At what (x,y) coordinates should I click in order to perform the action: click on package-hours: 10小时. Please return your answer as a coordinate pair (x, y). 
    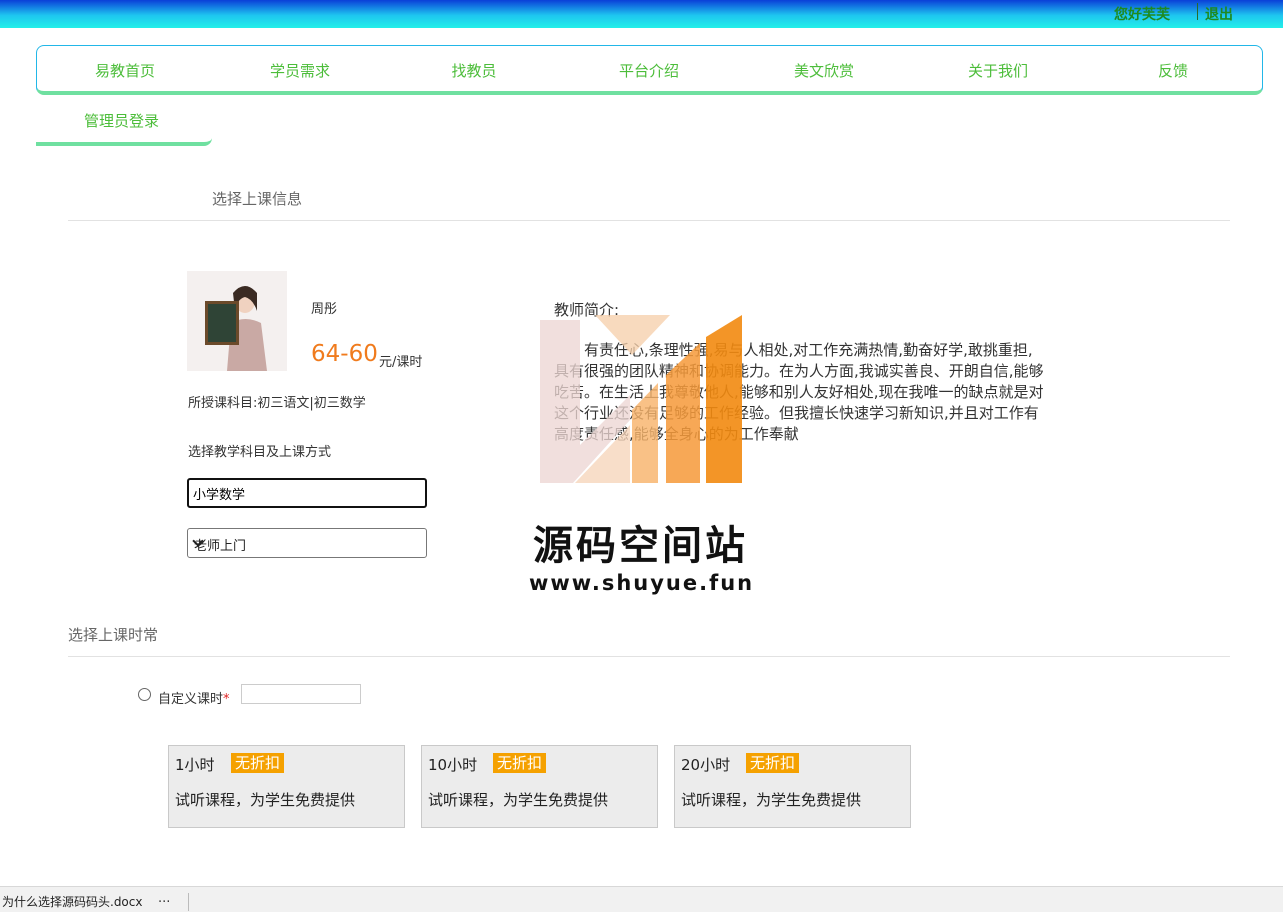
    Looking at the image, I should click on (453, 765).